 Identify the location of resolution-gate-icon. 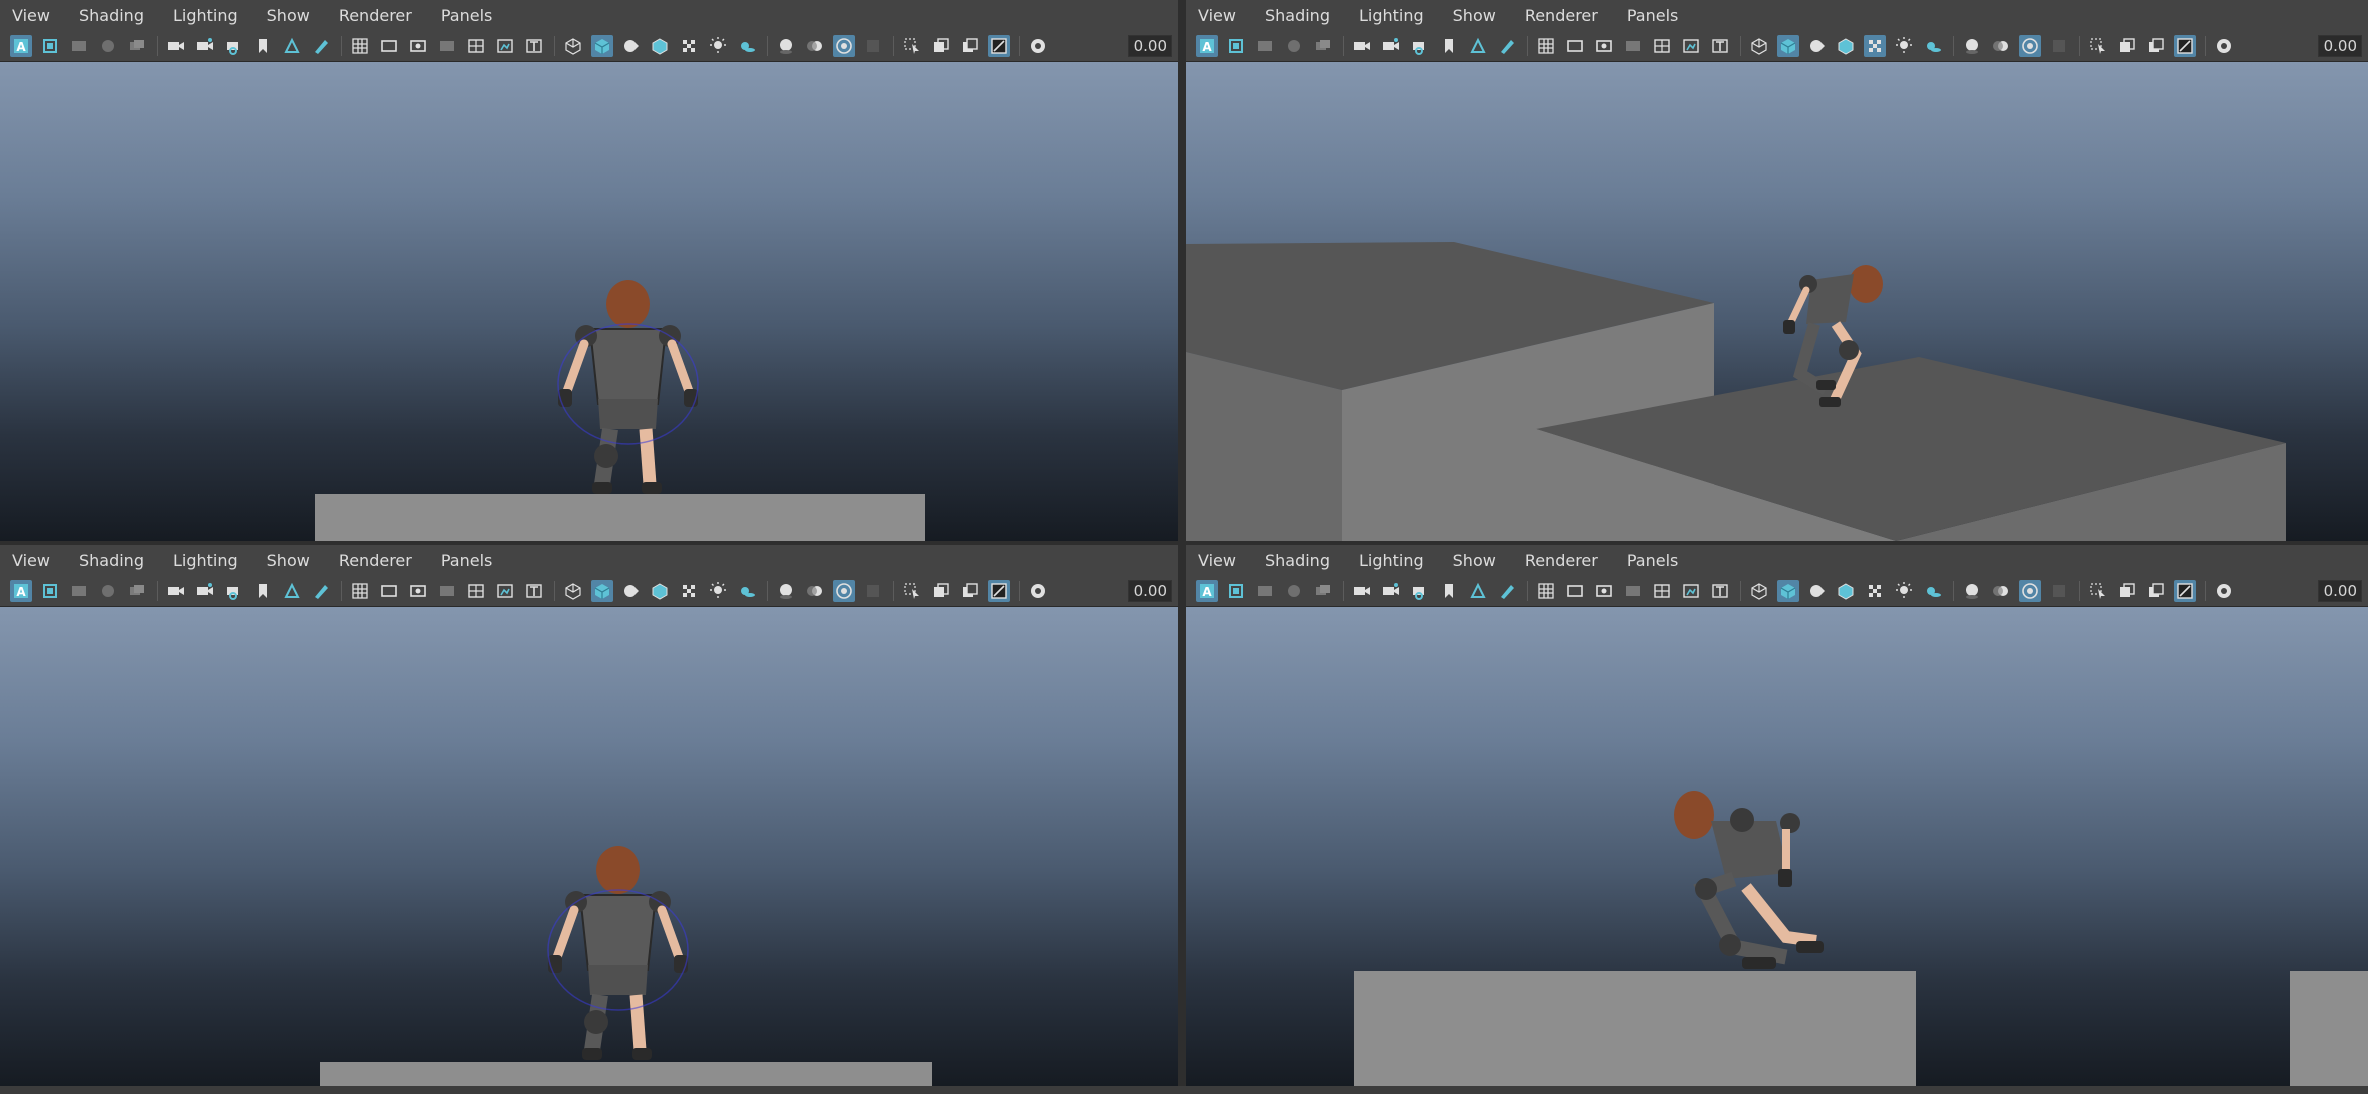
(418, 591).